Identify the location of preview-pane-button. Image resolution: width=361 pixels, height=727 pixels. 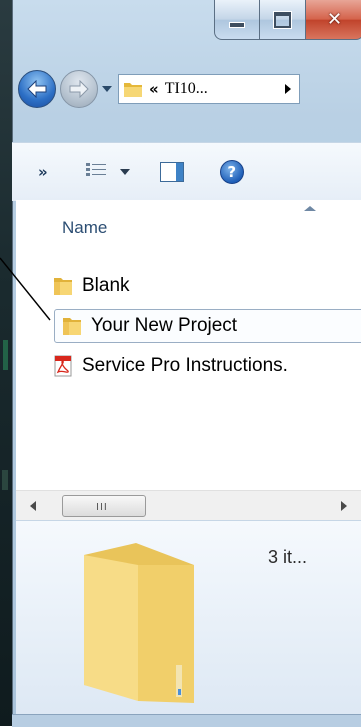
(171, 172).